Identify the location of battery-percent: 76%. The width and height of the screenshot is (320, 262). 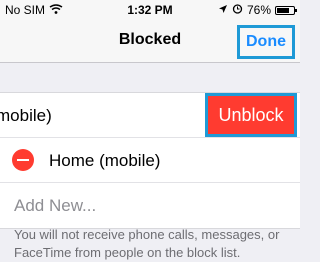
(258, 10).